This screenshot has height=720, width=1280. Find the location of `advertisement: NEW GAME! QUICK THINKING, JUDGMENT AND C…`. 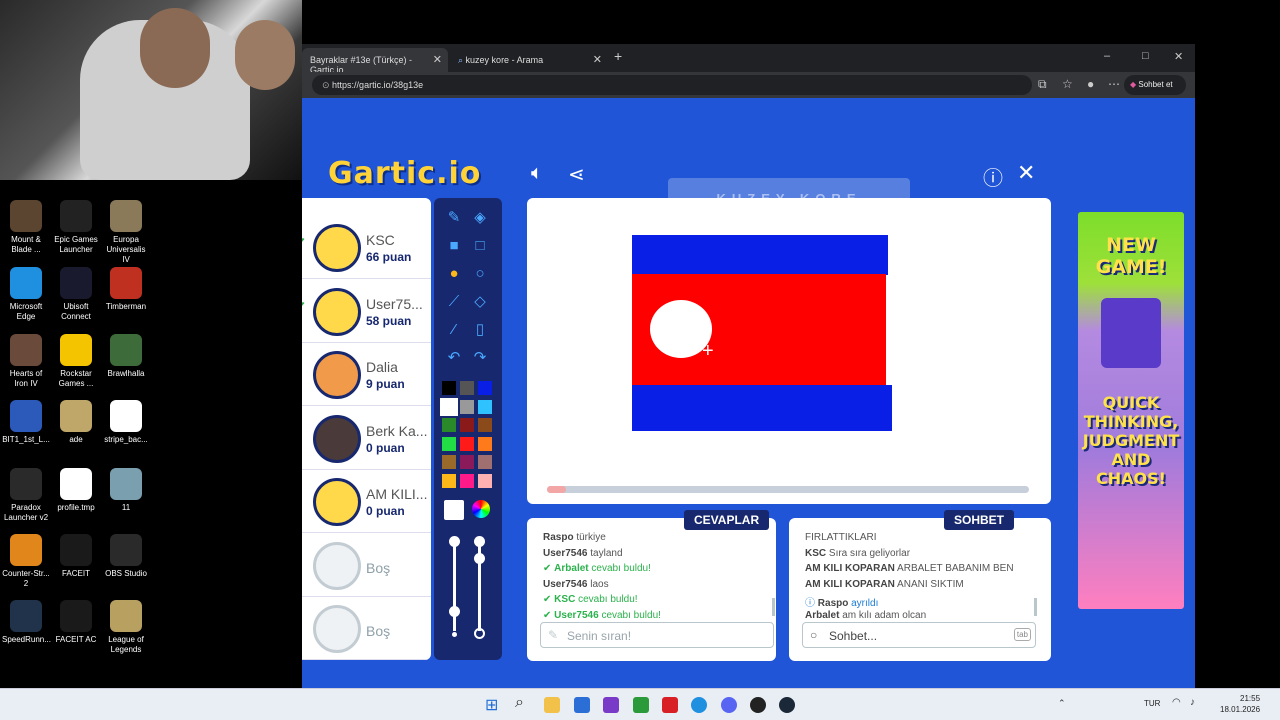

advertisement: NEW GAME! QUICK THINKING, JUDGMENT AND C… is located at coordinates (1131, 410).